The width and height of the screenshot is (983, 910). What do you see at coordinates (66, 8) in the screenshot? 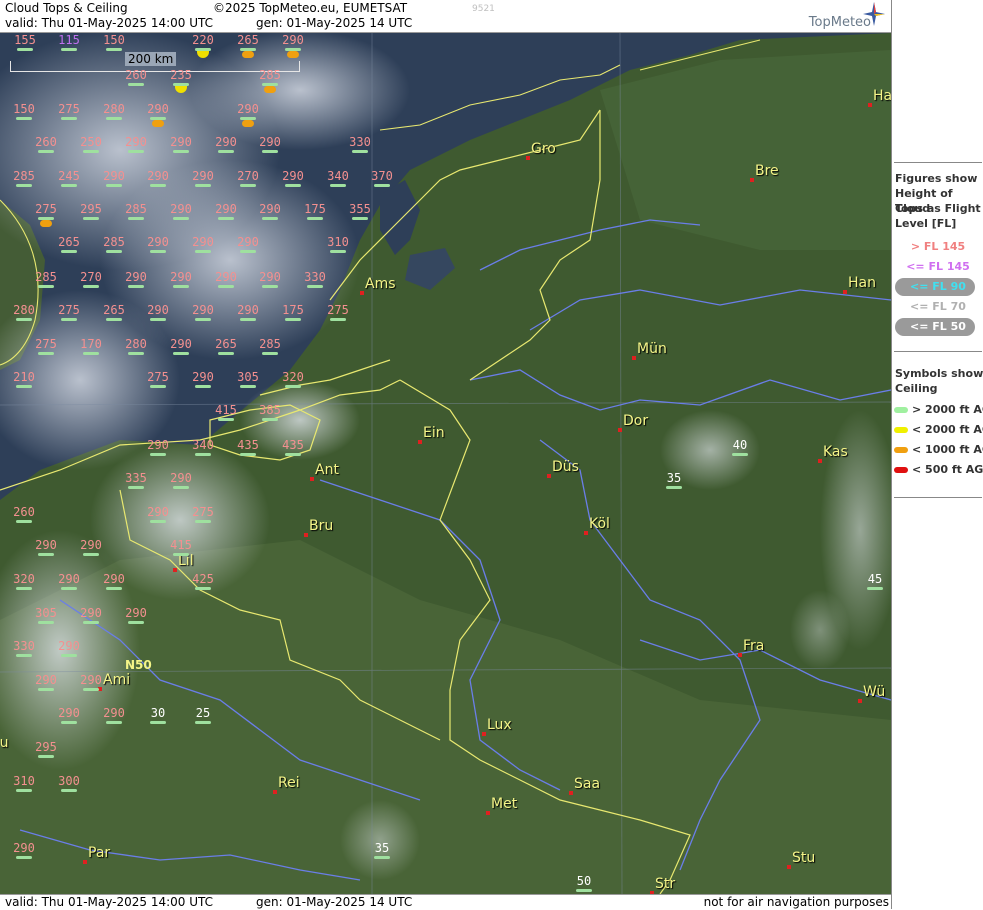
I see `product-title: Cloud Tops & Ceiling` at bounding box center [66, 8].